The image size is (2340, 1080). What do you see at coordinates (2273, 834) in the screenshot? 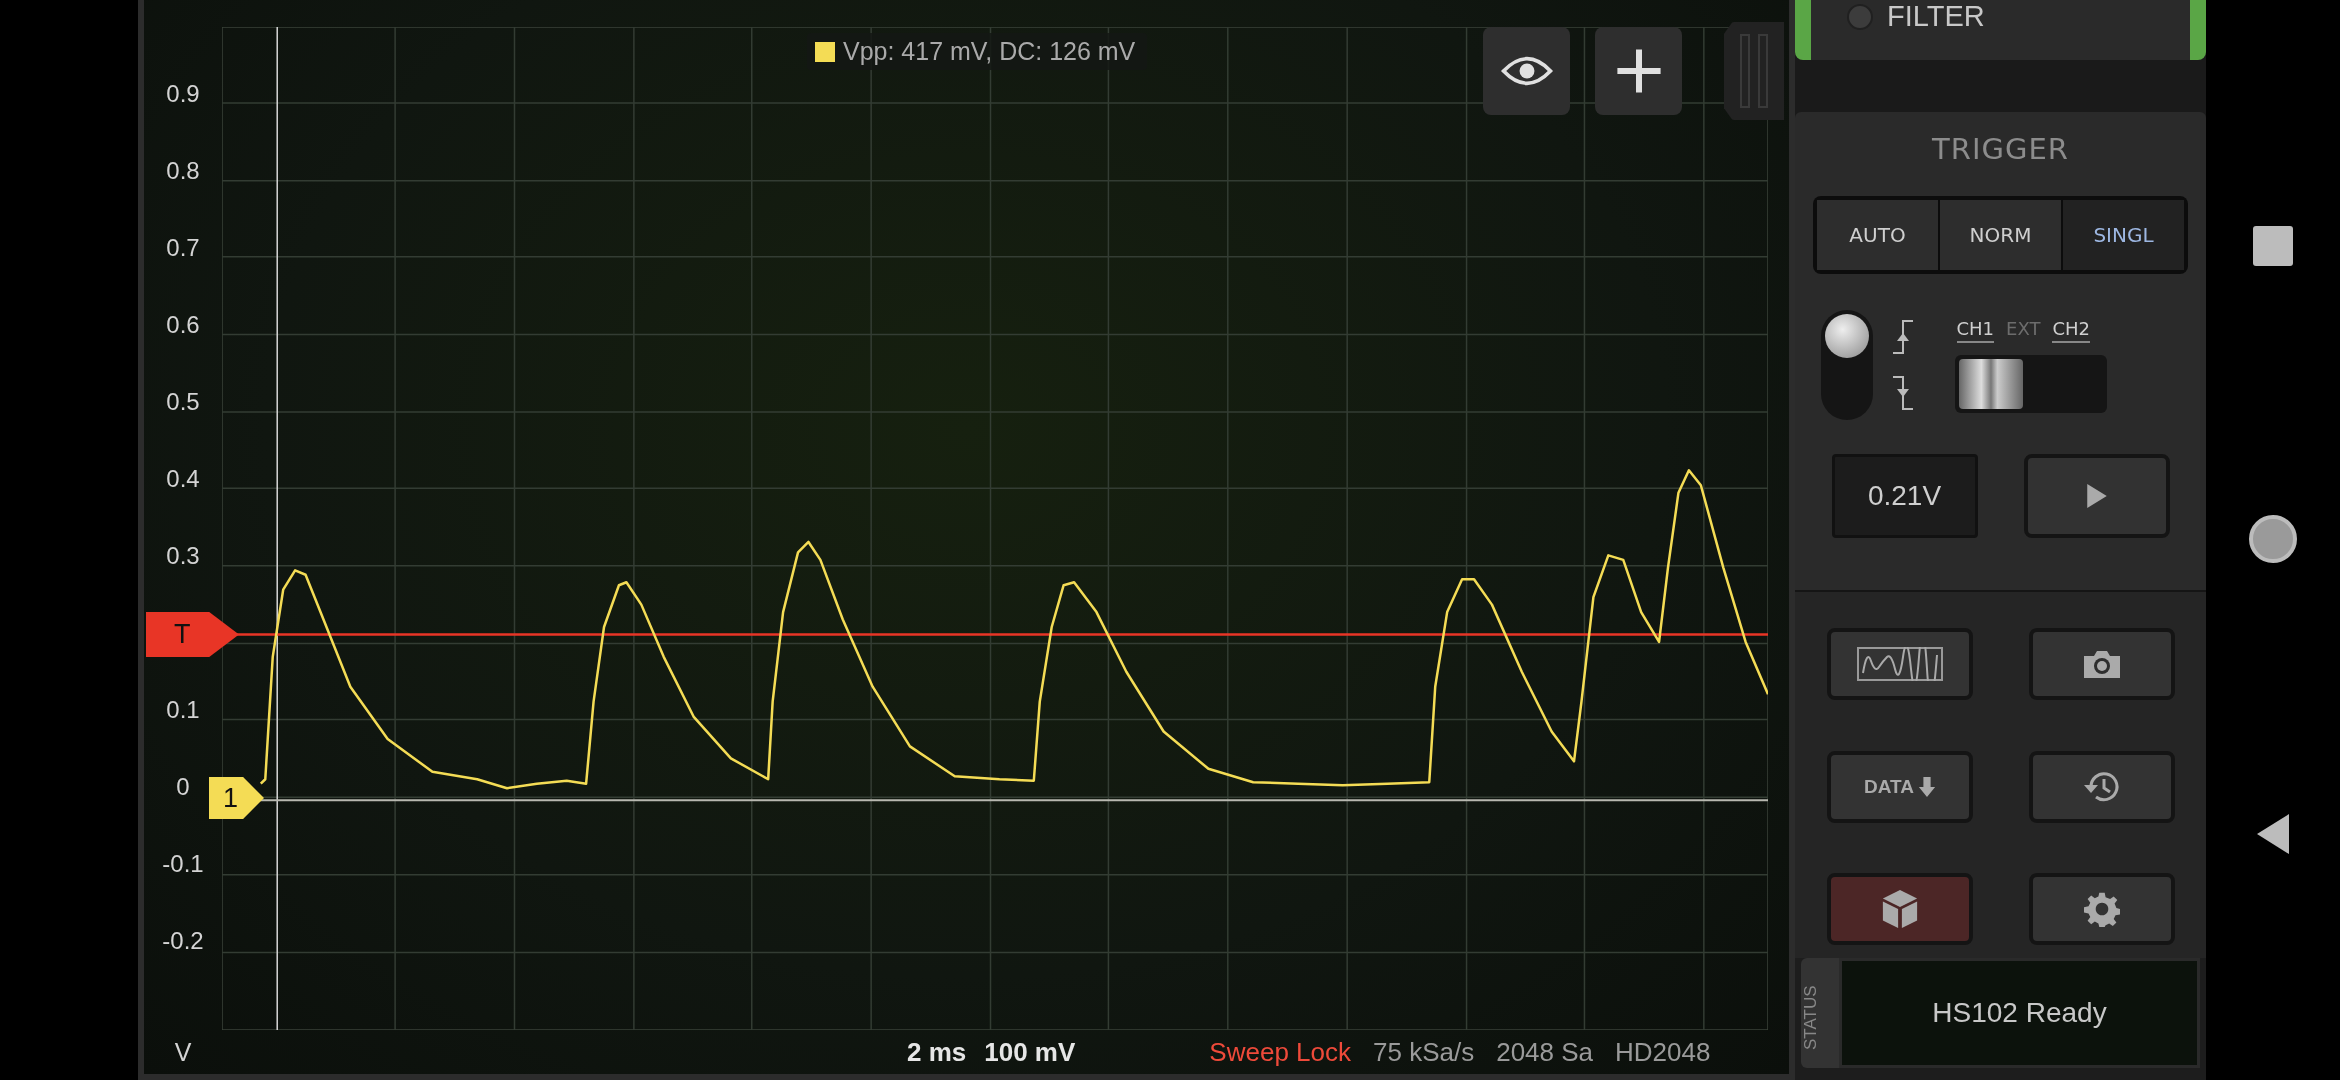
I see `back-triangle-icon` at bounding box center [2273, 834].